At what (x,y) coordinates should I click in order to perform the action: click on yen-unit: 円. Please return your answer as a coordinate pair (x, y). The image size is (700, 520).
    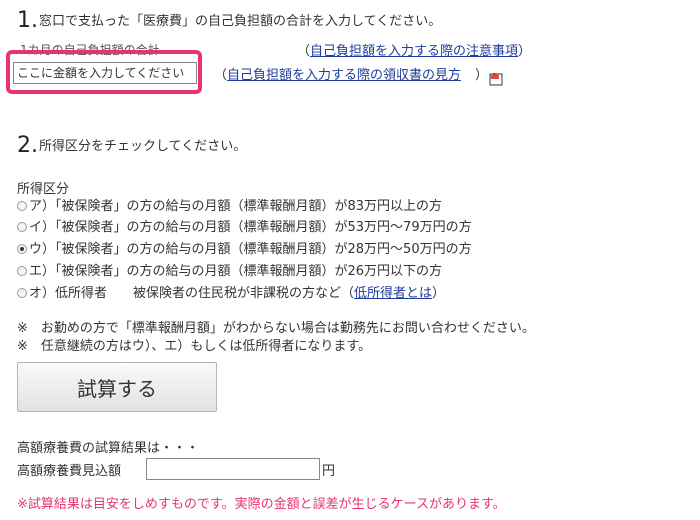
    Looking at the image, I should click on (329, 471).